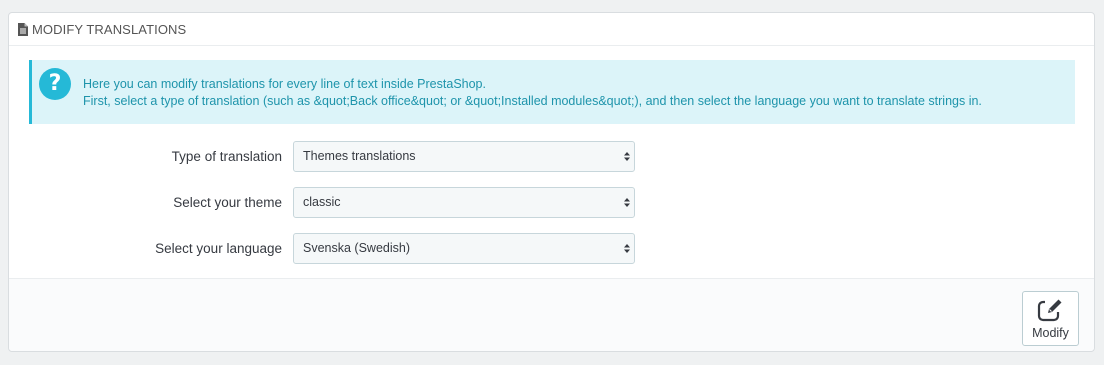 Image resolution: width=1104 pixels, height=365 pixels. What do you see at coordinates (322, 202) in the screenshot?
I see `select-value: classic` at bounding box center [322, 202].